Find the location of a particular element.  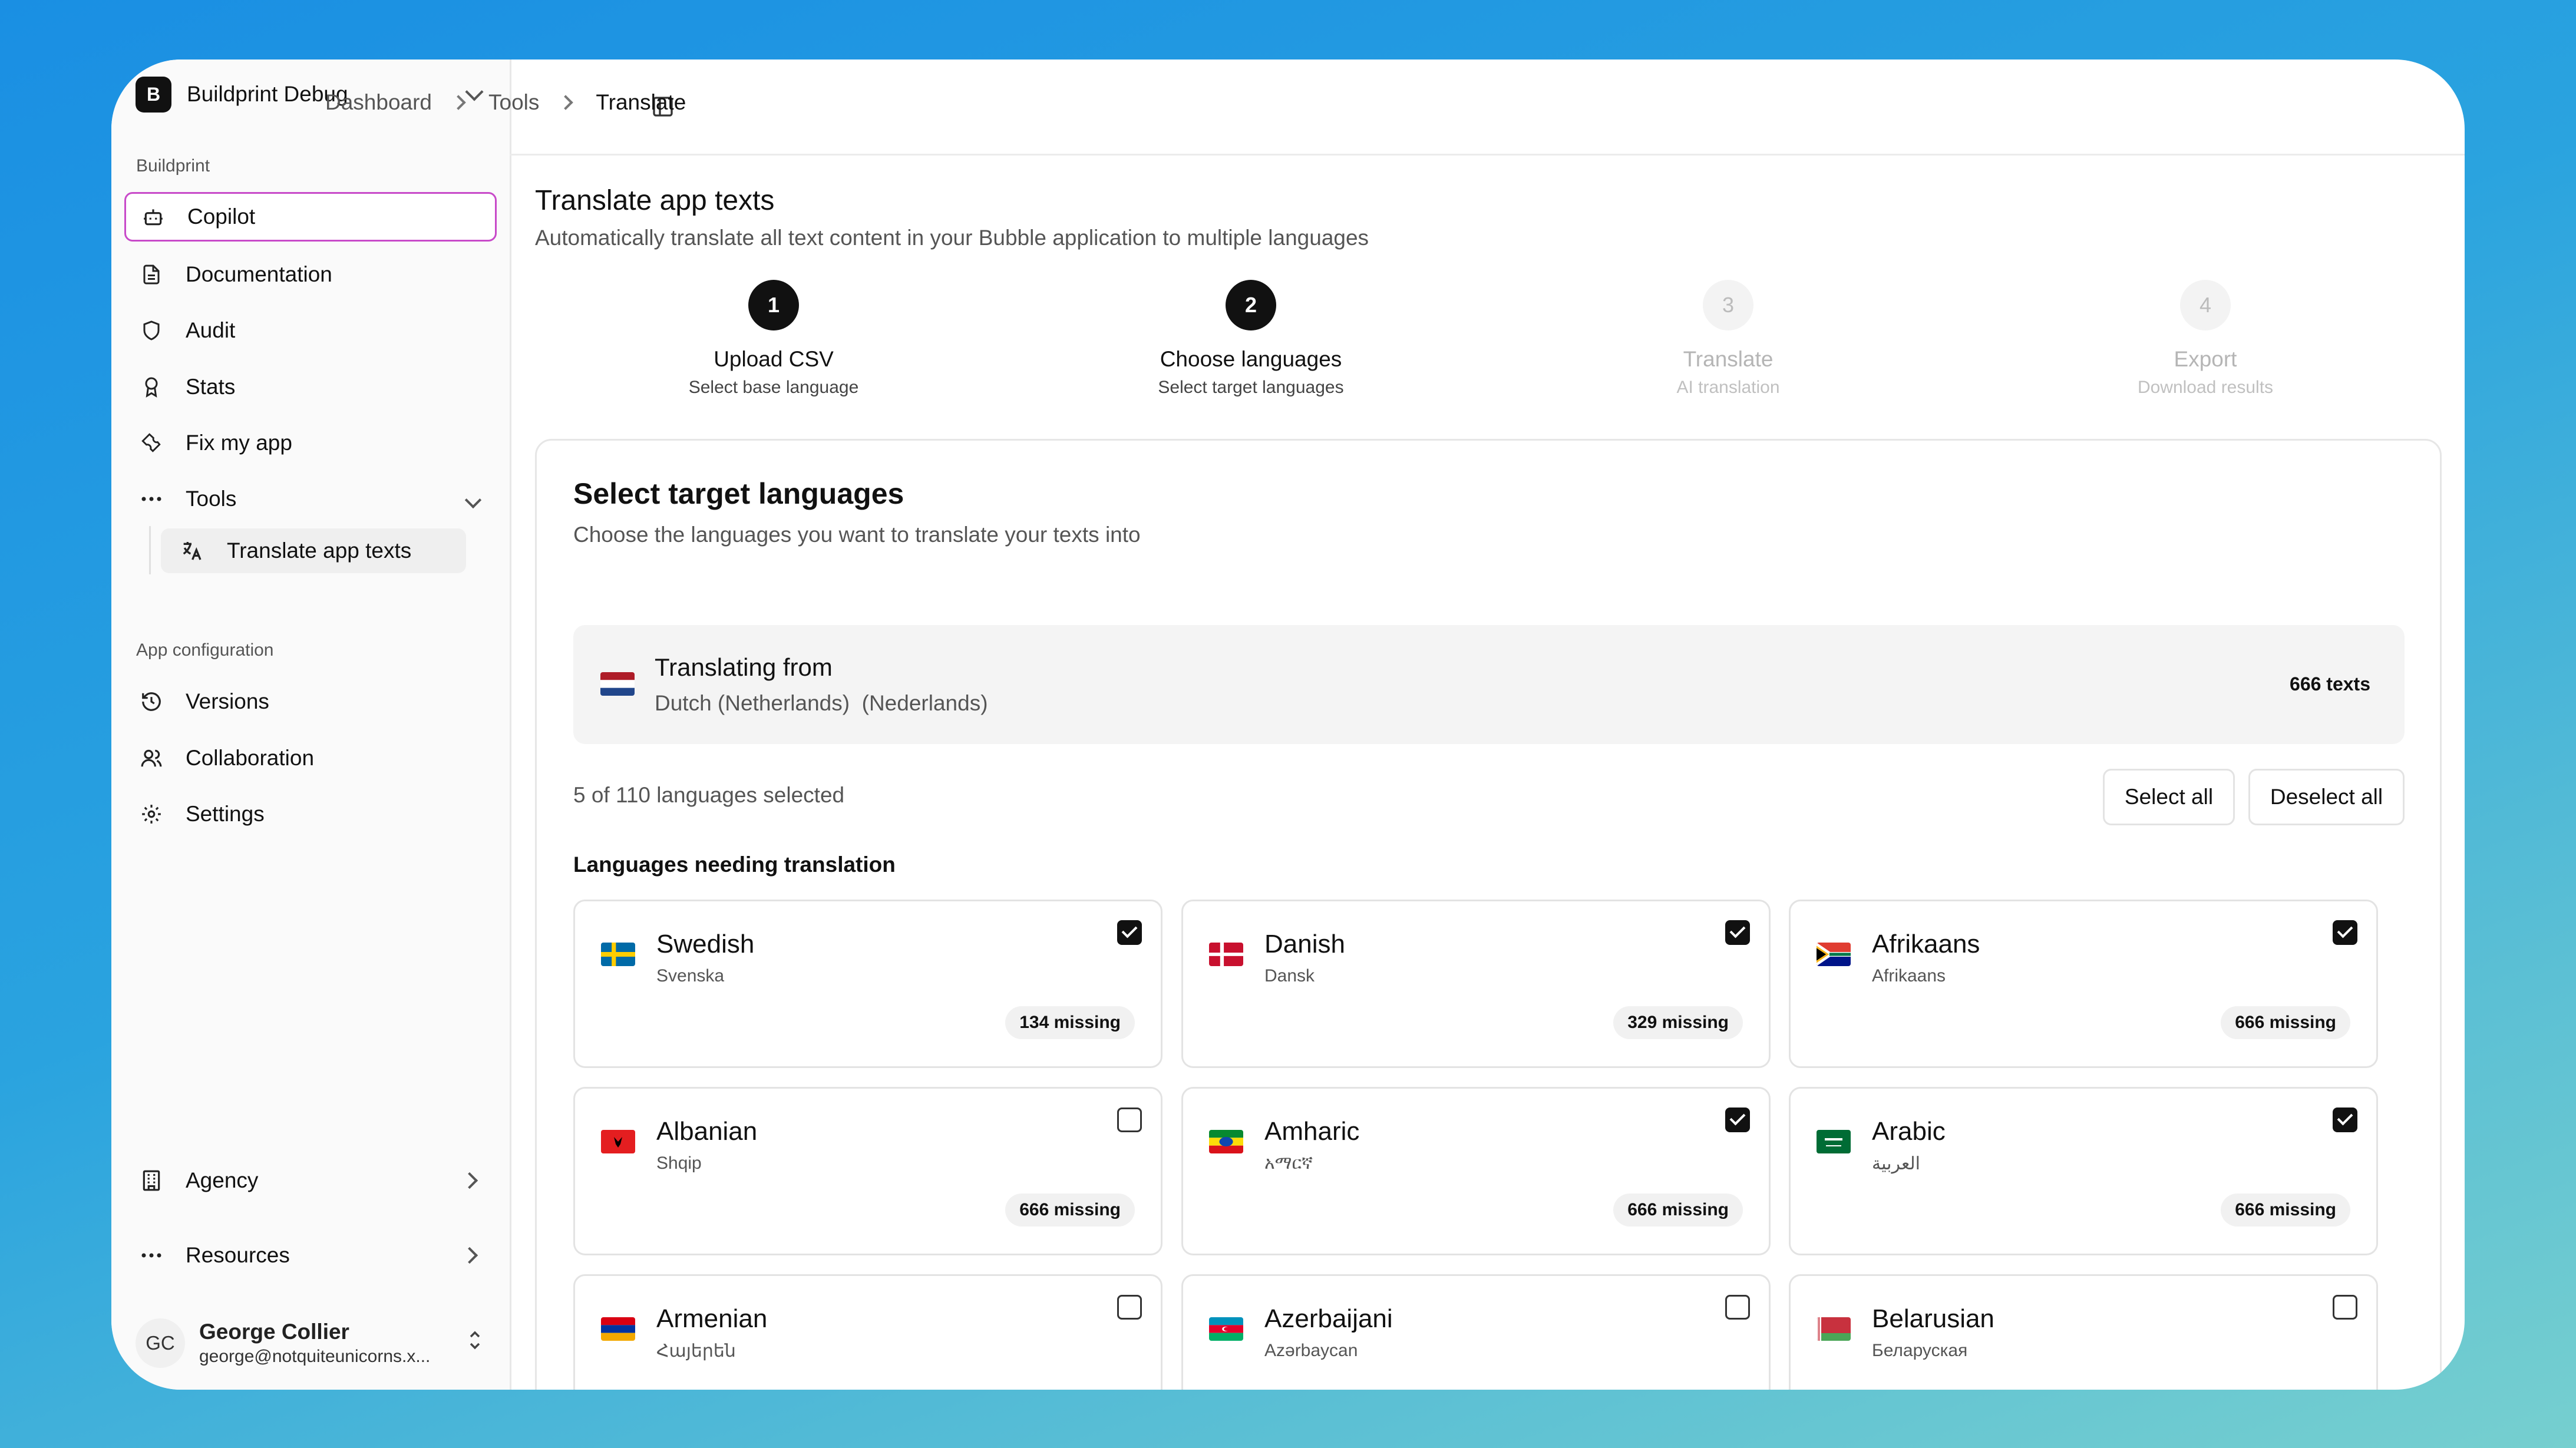

more-icon is located at coordinates (151, 1255).